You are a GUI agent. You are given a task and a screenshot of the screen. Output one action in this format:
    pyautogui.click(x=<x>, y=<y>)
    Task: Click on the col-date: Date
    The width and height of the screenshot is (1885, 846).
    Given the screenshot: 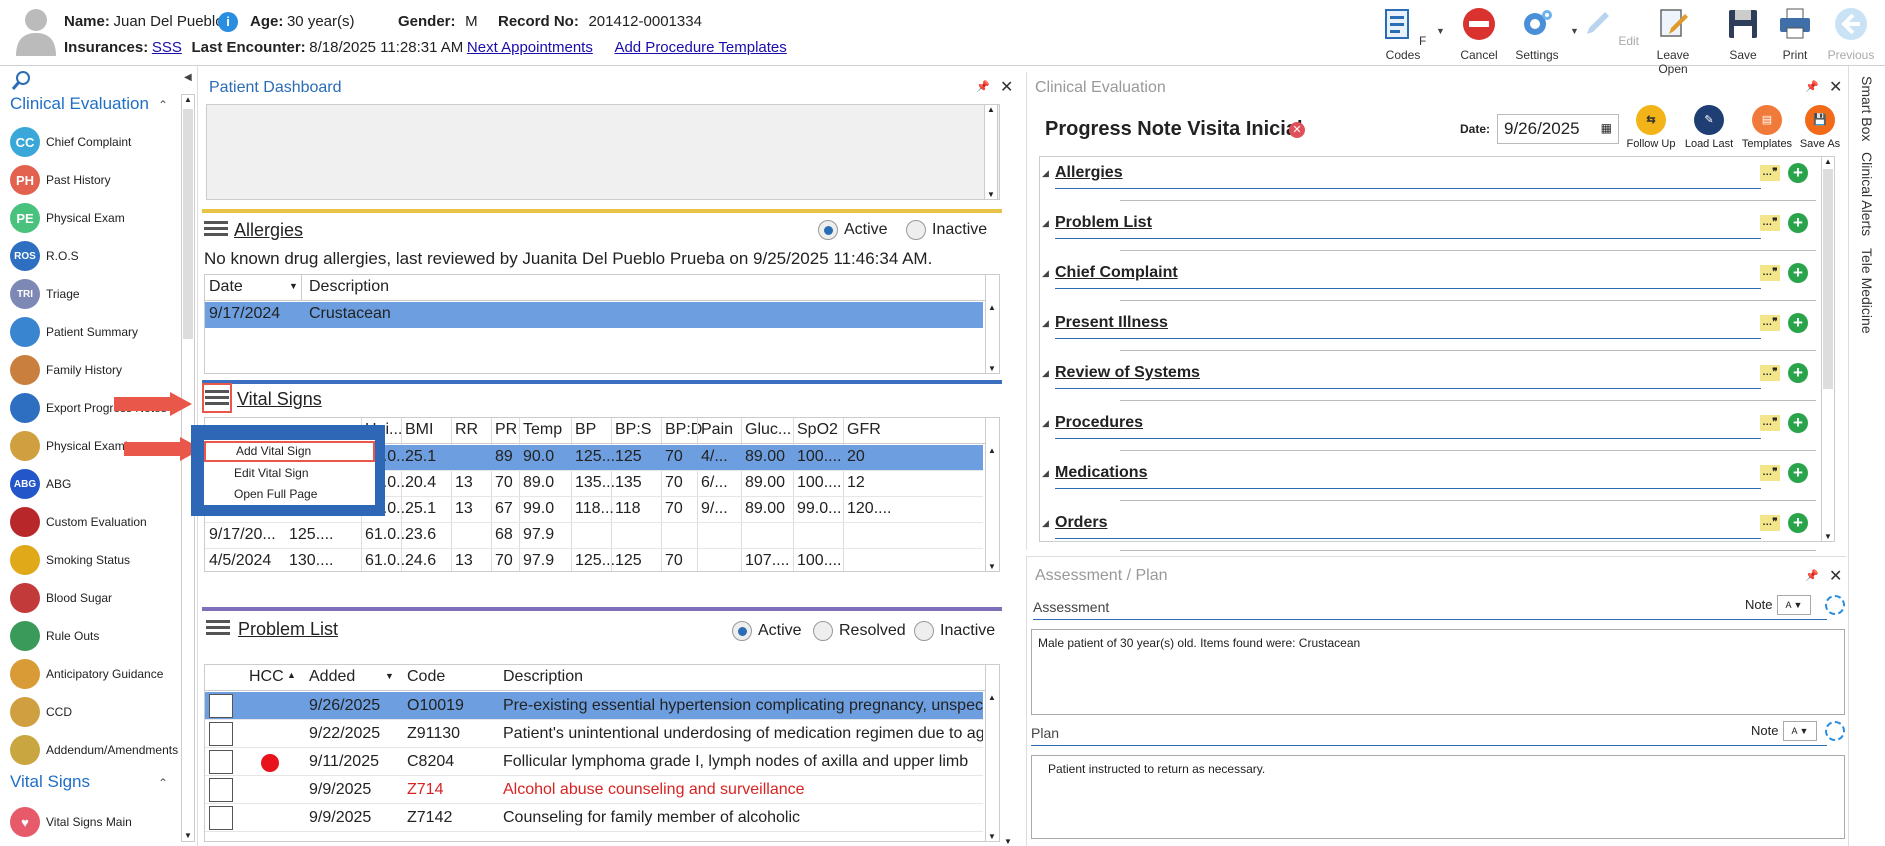 What is the action you would take?
    pyautogui.click(x=226, y=287)
    